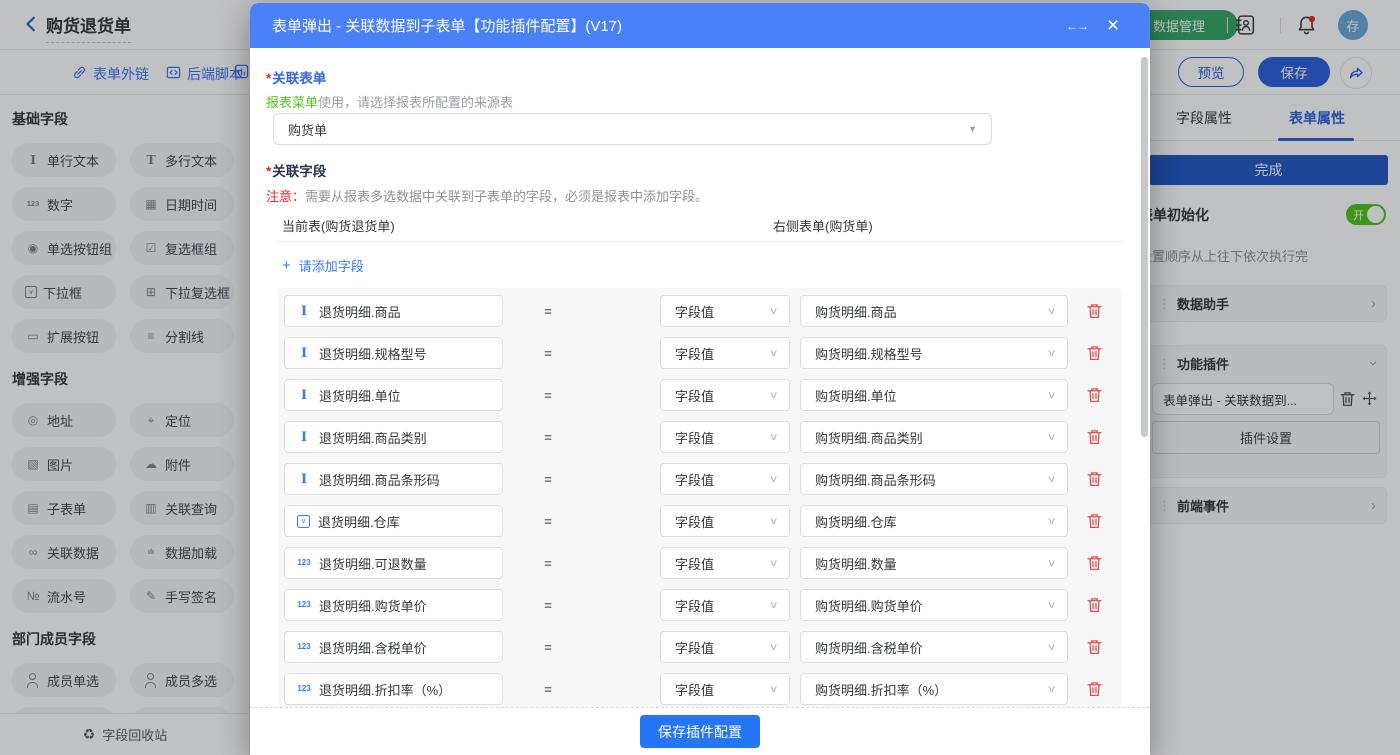 The image size is (1400, 755). Describe the element at coordinates (869, 606) in the screenshot. I see `right-field-label: 购货明细.购货单价` at that location.